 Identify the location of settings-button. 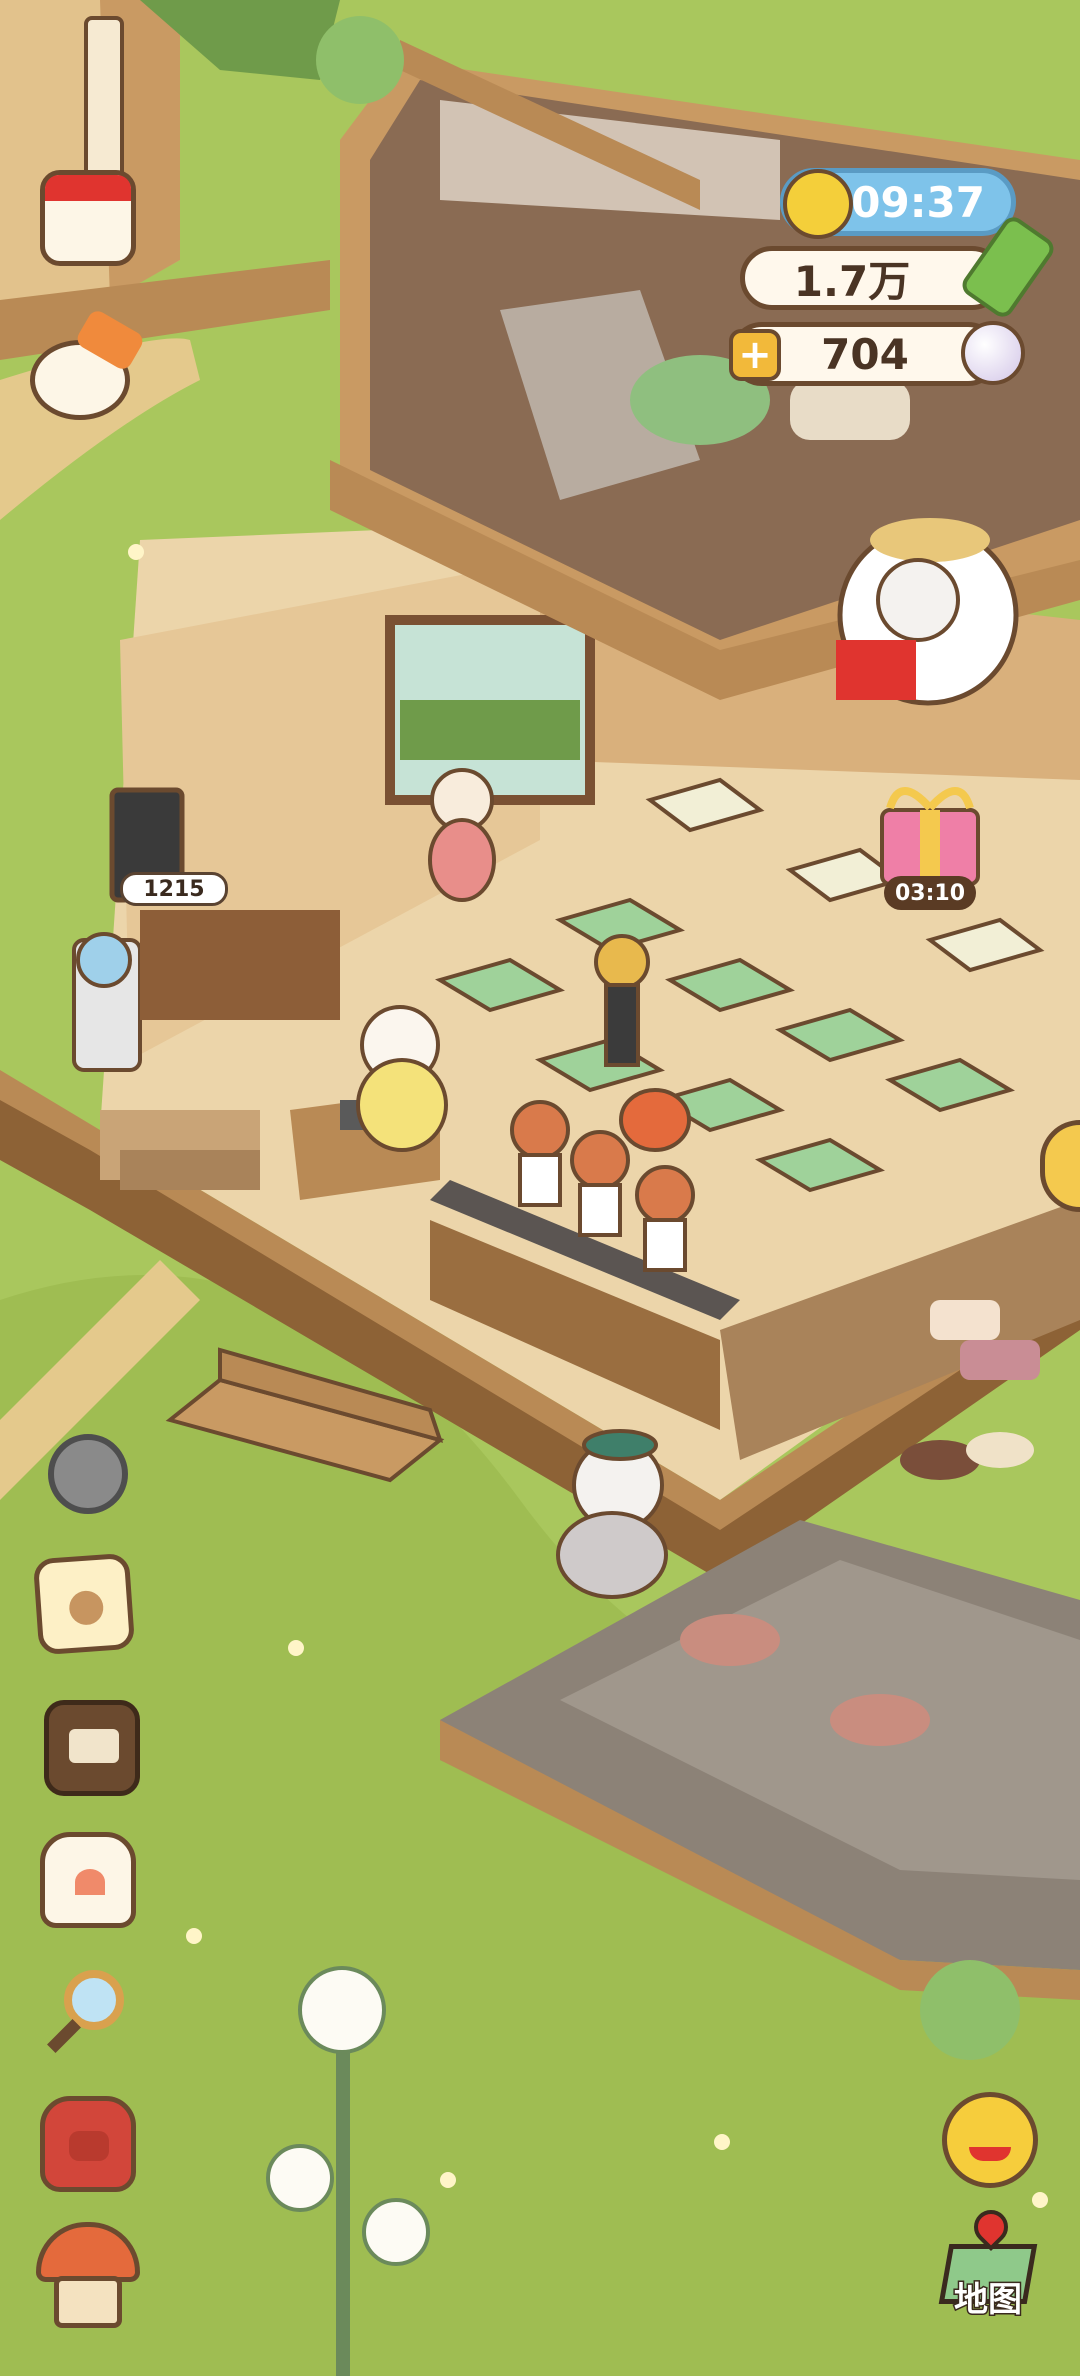
(88, 1474).